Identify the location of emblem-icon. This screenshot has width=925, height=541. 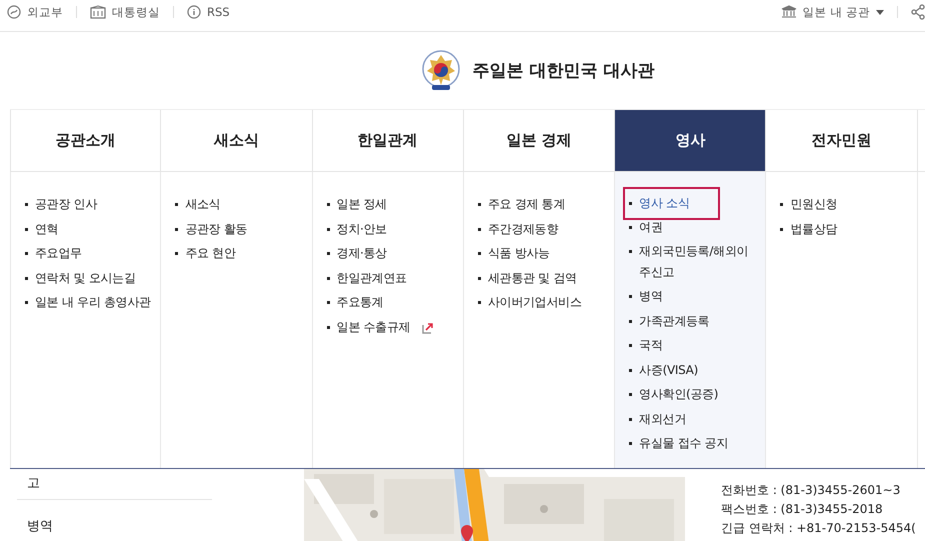
(440, 70).